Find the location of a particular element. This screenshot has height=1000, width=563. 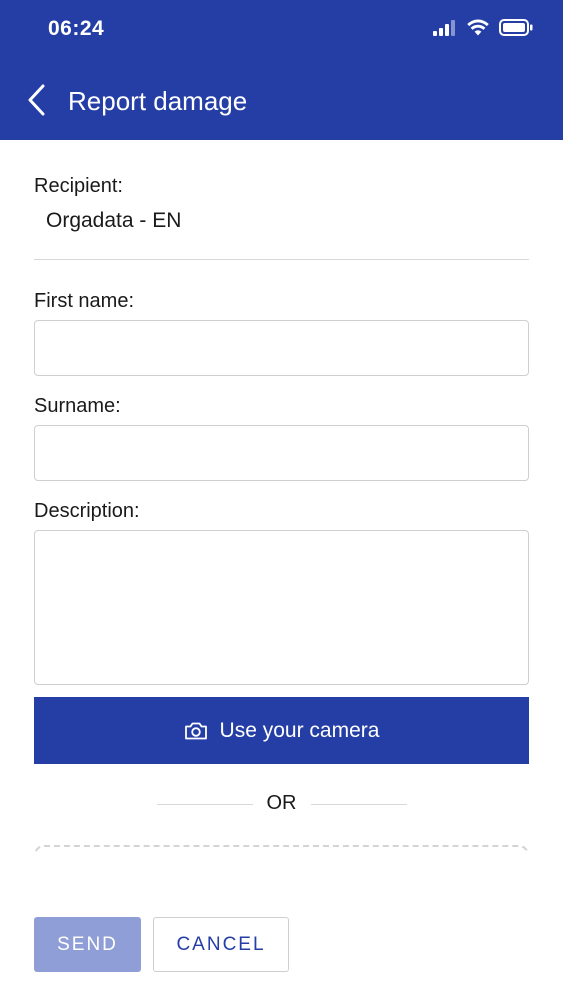

chevron-left-icon is located at coordinates (36, 100).